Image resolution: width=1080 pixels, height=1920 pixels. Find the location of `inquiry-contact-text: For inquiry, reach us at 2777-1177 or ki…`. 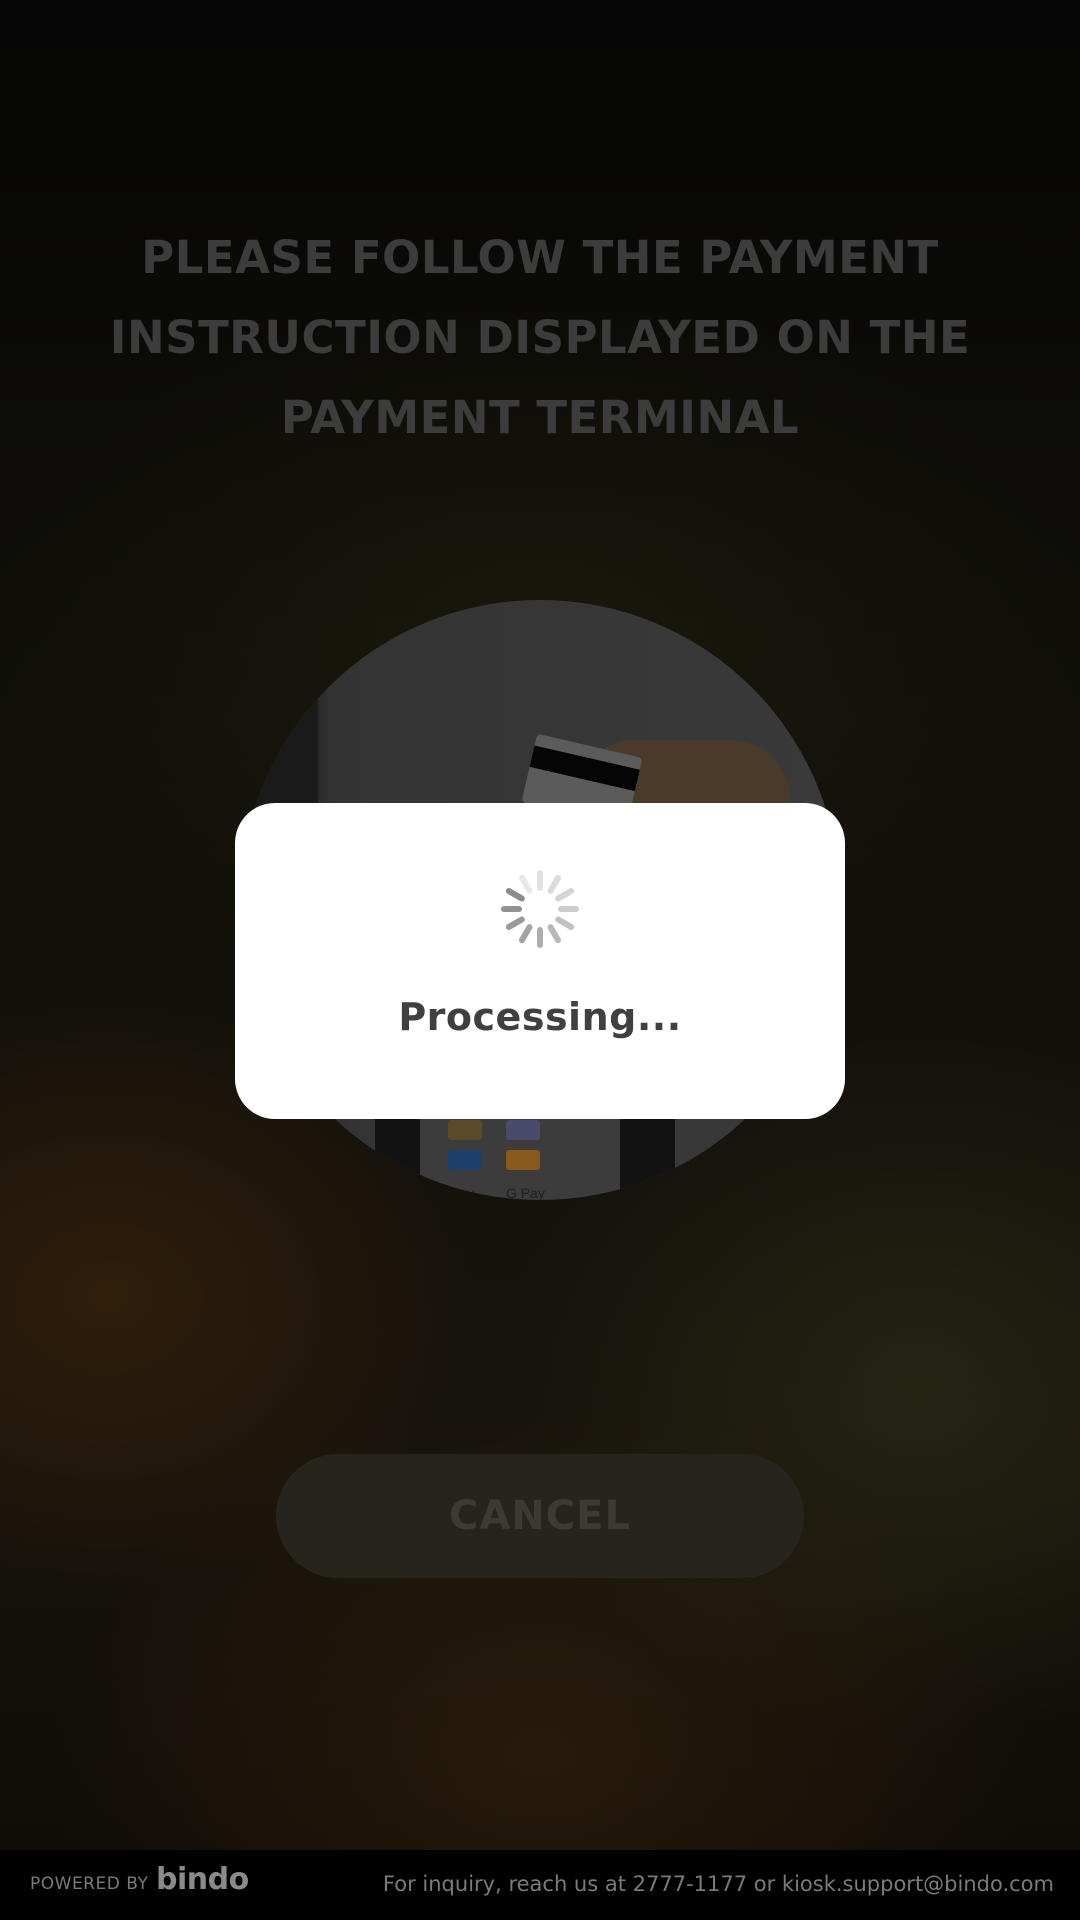

inquiry-contact-text: For inquiry, reach us at 2777-1177 or ki… is located at coordinates (718, 1884).